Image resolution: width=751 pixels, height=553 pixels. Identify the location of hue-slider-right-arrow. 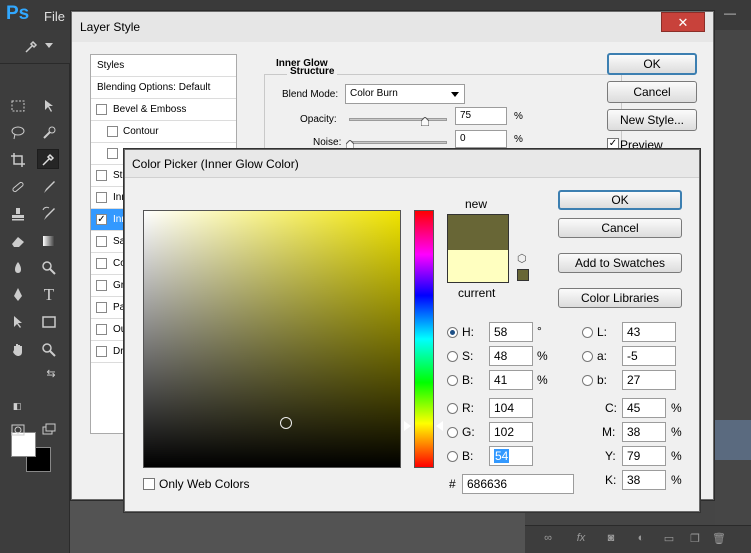
(439, 426).